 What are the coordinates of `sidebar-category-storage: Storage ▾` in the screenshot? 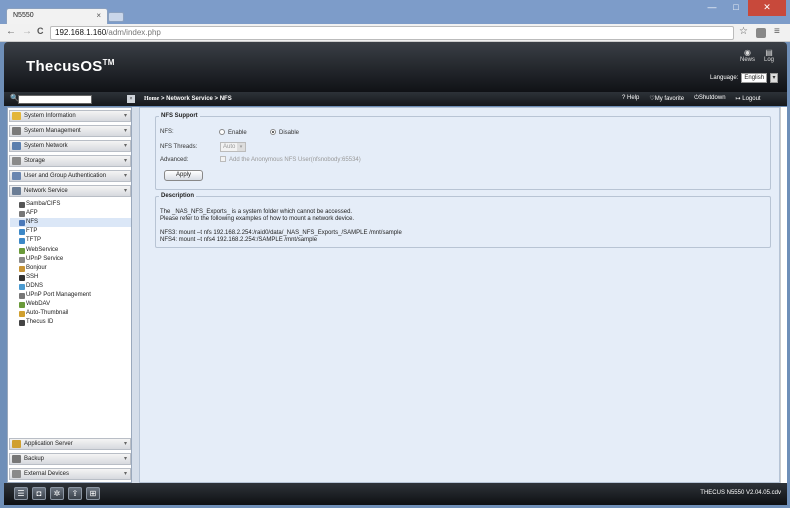 It's located at (70, 161).